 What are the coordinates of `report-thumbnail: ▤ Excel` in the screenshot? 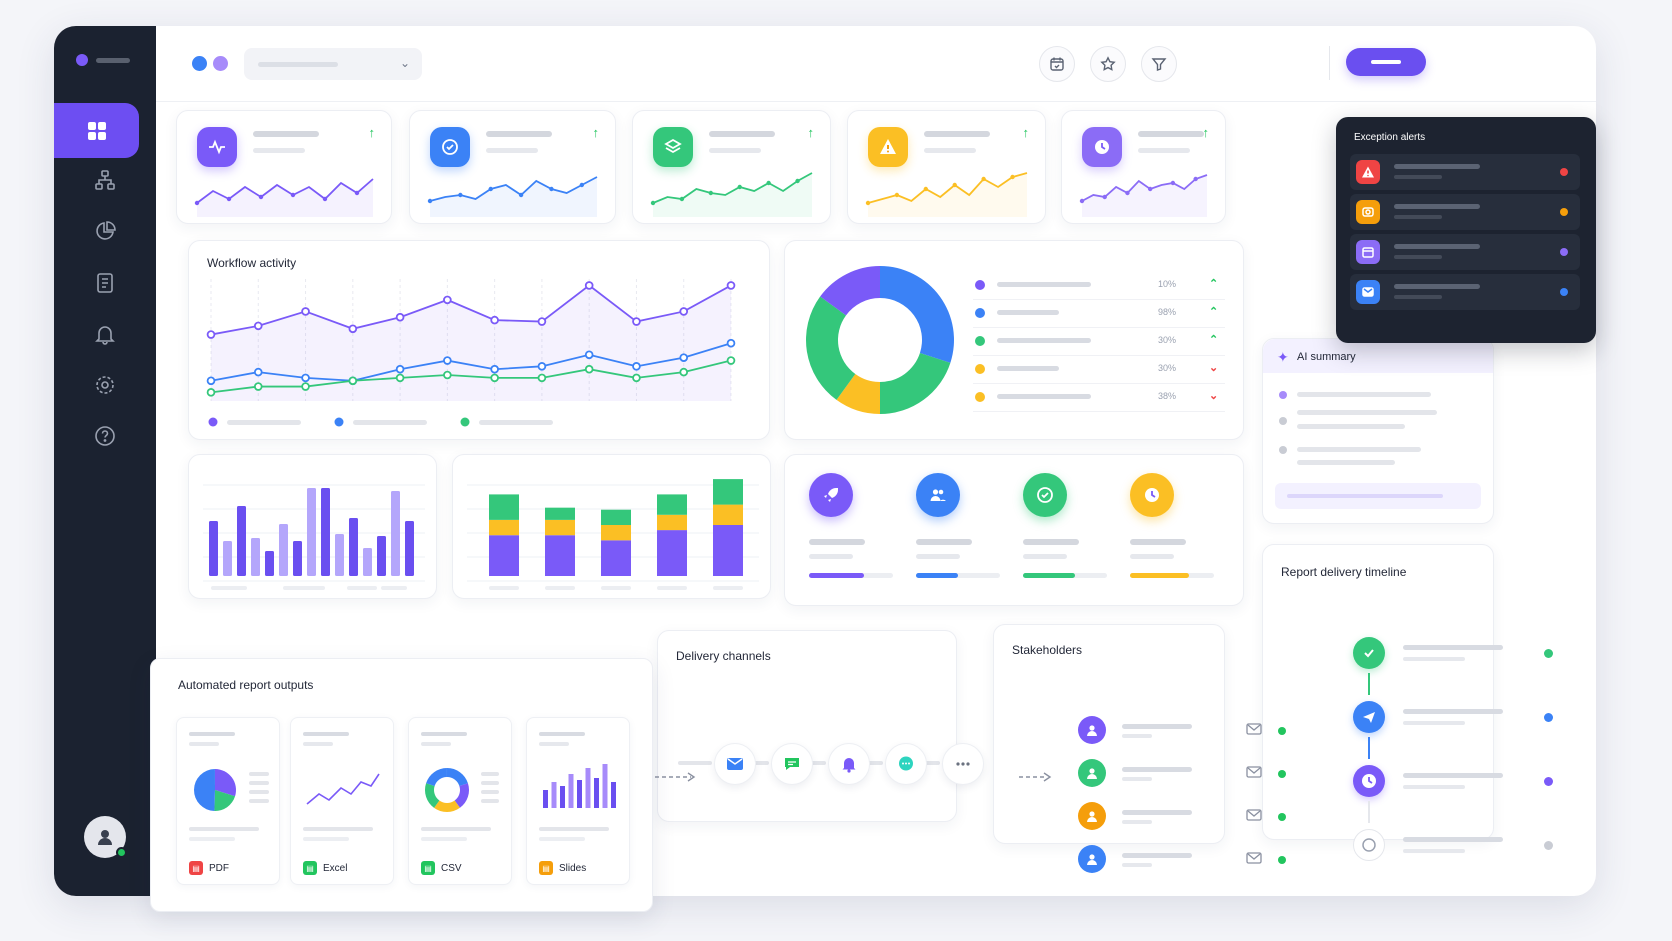 It's located at (342, 801).